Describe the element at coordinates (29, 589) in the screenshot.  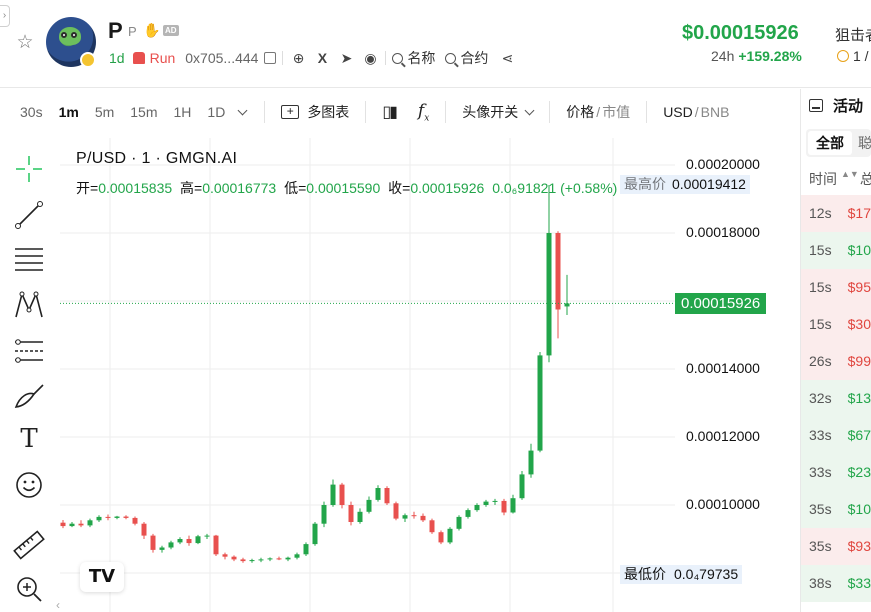
I see `zoom-in-icon` at that location.